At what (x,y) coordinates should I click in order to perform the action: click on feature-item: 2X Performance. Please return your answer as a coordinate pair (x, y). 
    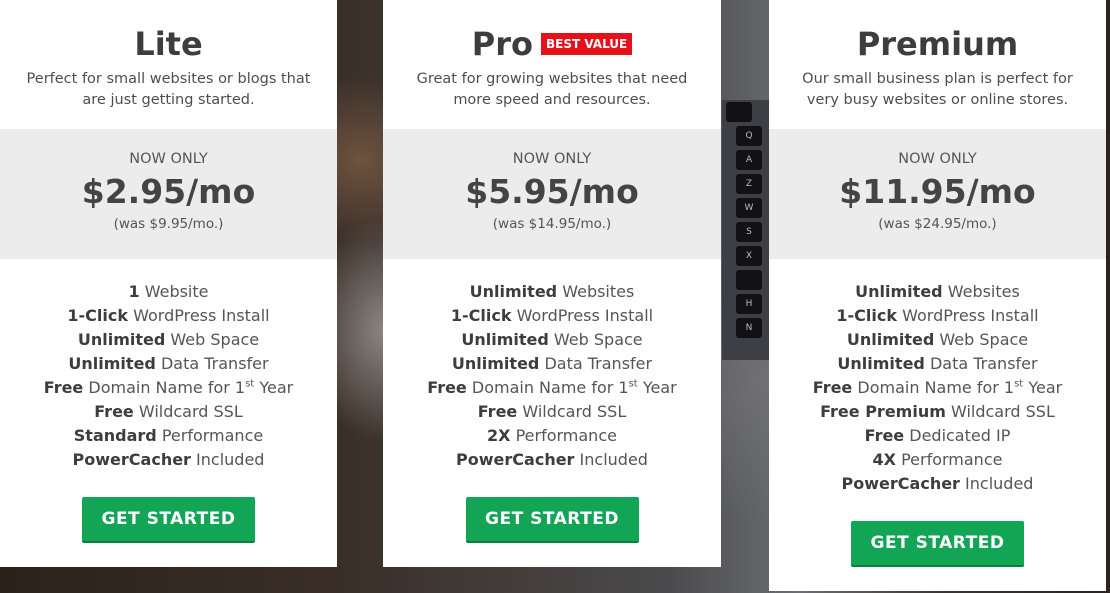
    Looking at the image, I should click on (552, 436).